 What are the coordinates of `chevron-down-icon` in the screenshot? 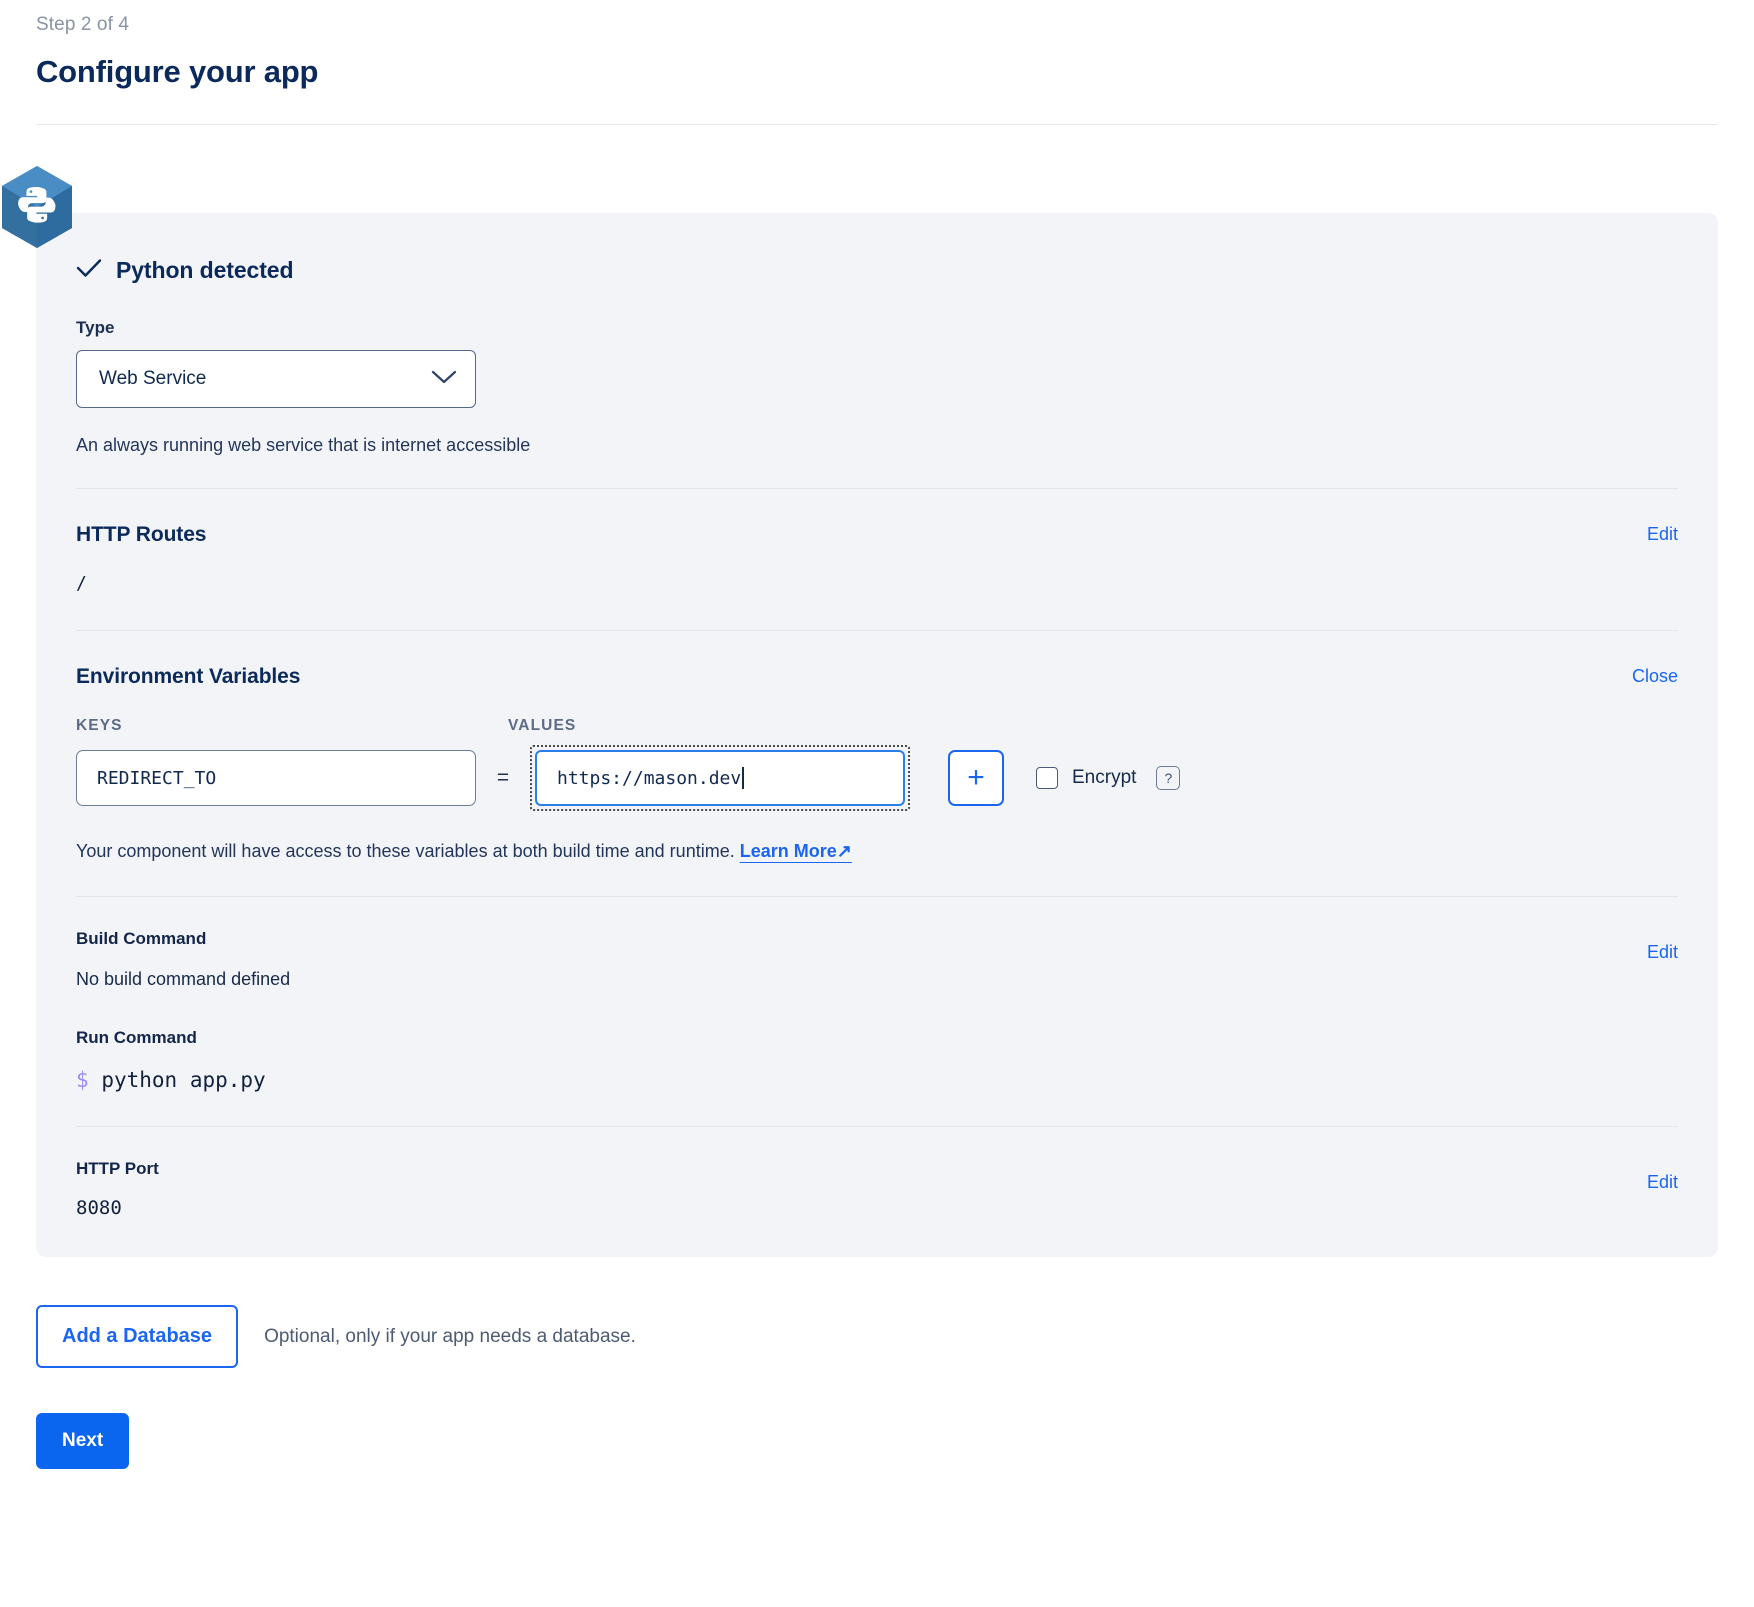 It's located at (444, 379).